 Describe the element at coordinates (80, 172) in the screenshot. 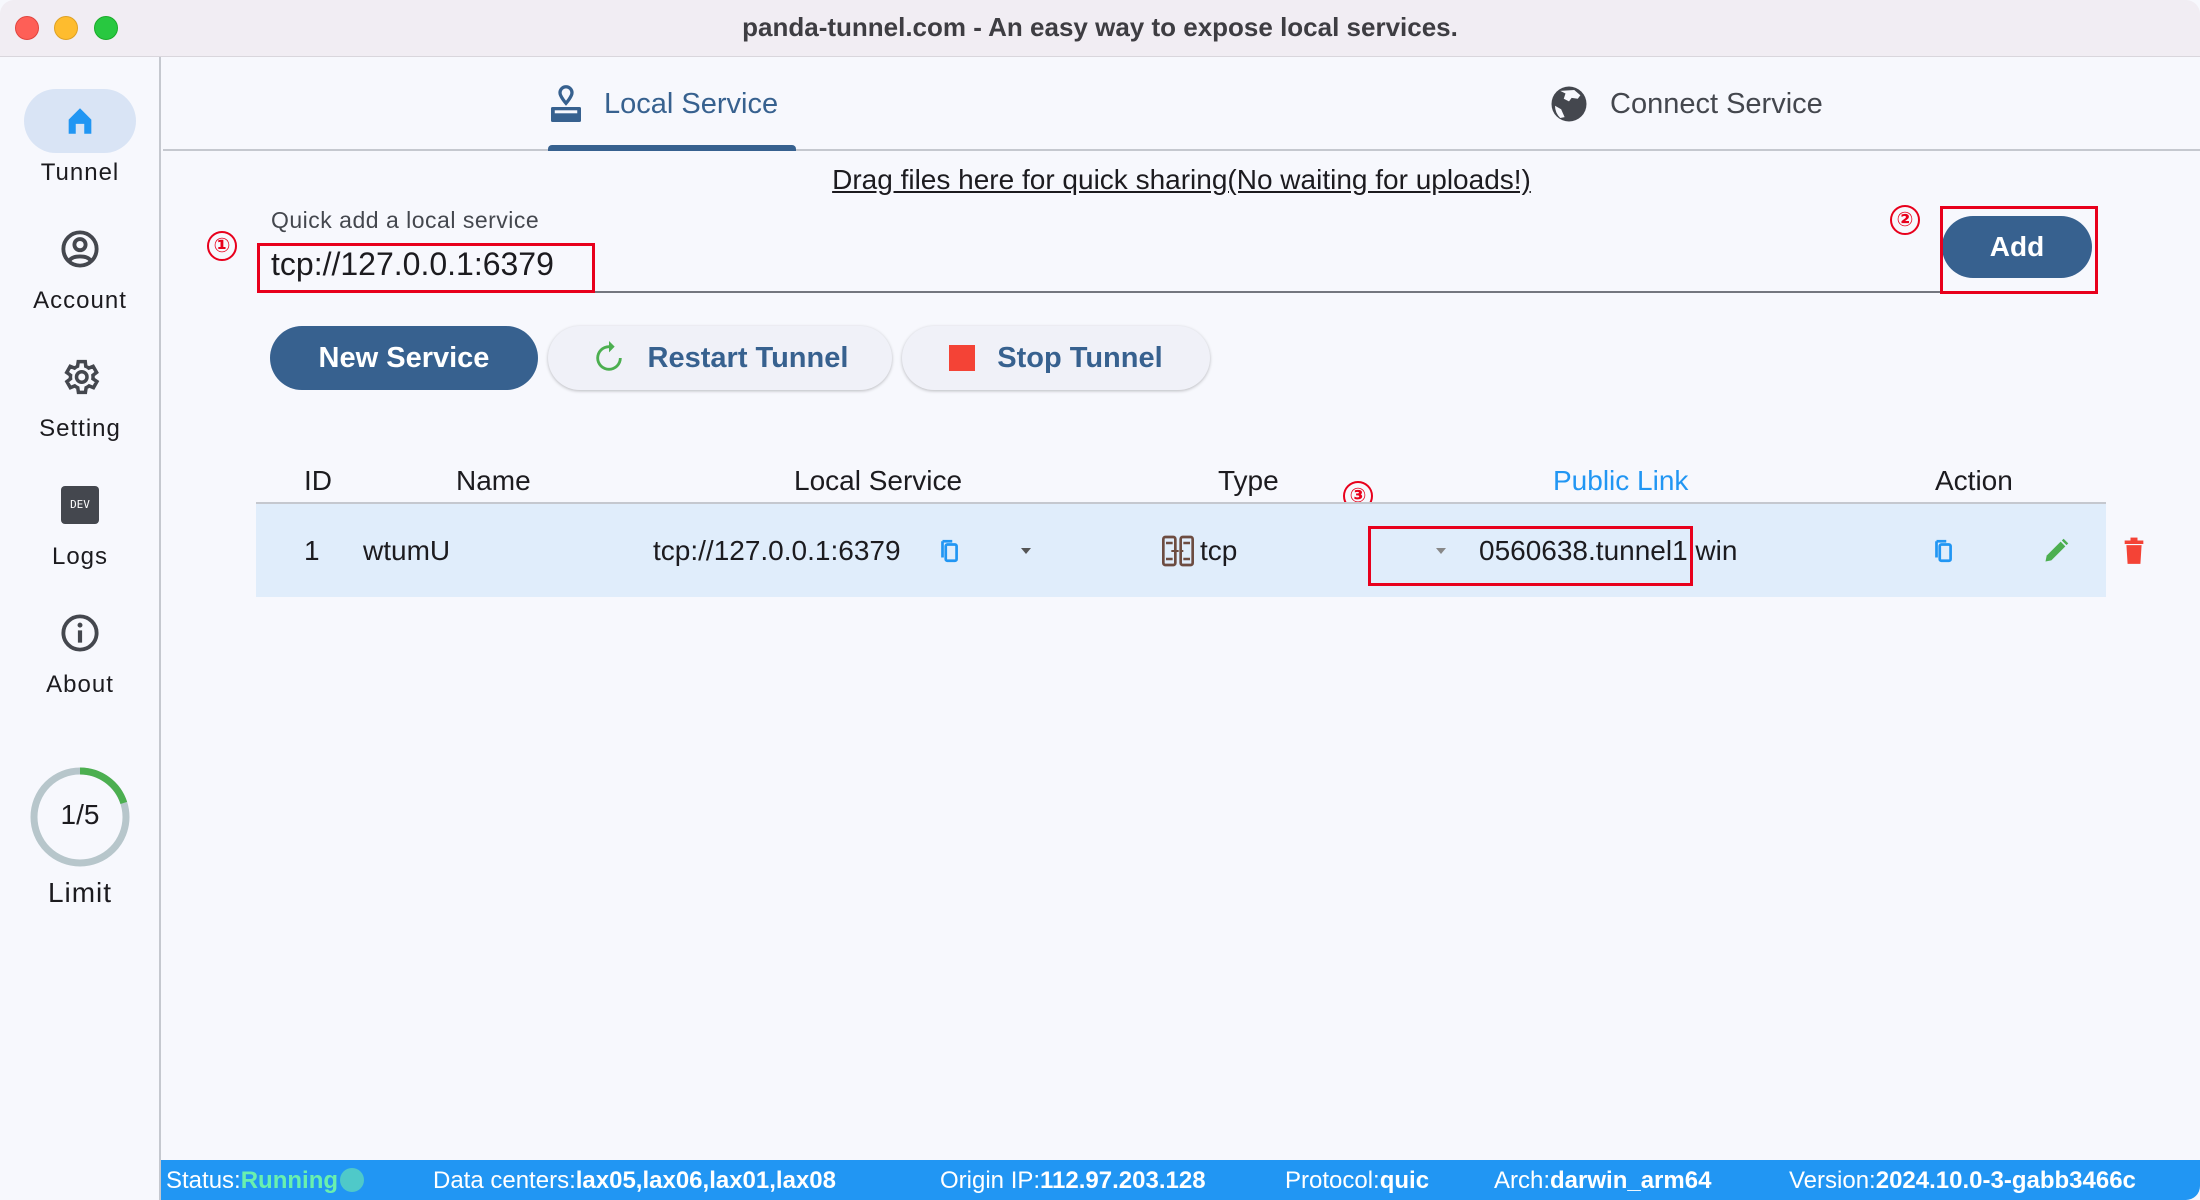

I see `sidebar-item-label: Tunnel` at that location.